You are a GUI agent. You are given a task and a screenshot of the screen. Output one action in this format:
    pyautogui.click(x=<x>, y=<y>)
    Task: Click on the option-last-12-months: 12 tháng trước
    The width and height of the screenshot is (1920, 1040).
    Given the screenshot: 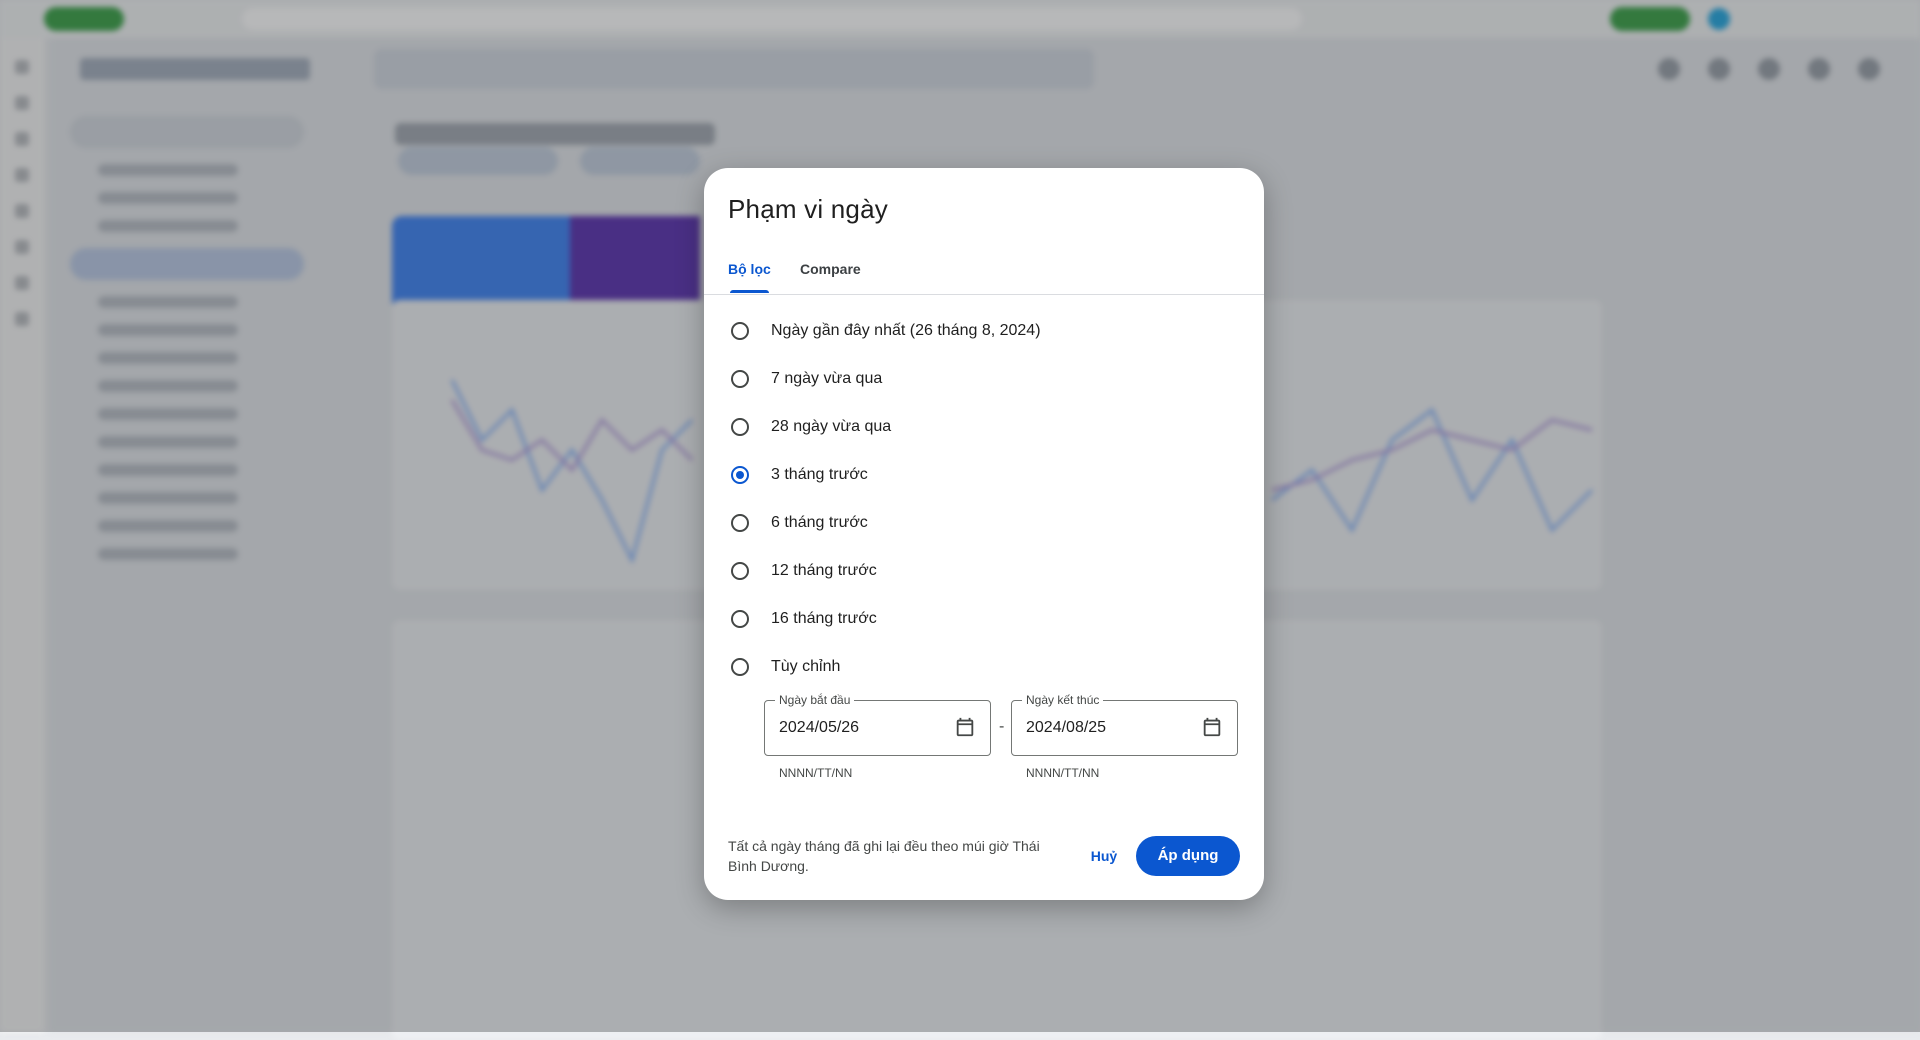 What is the action you would take?
    pyautogui.click(x=988, y=571)
    